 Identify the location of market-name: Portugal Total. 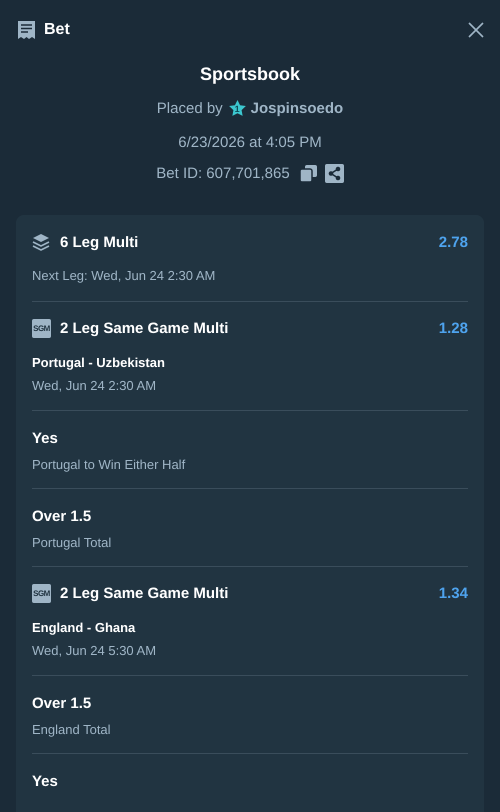
(72, 542).